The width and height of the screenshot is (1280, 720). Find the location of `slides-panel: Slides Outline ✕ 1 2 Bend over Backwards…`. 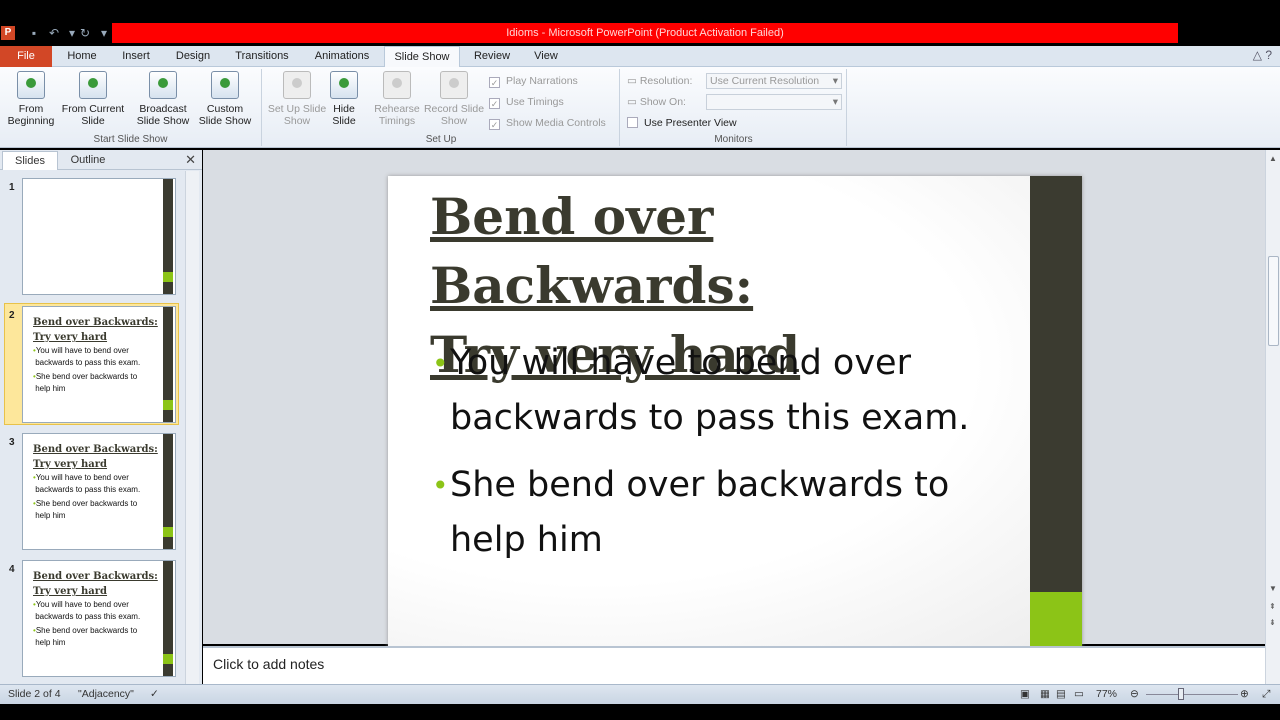

slides-panel: Slides Outline ✕ 1 2 Bend over Backwards… is located at coordinates (101, 417).